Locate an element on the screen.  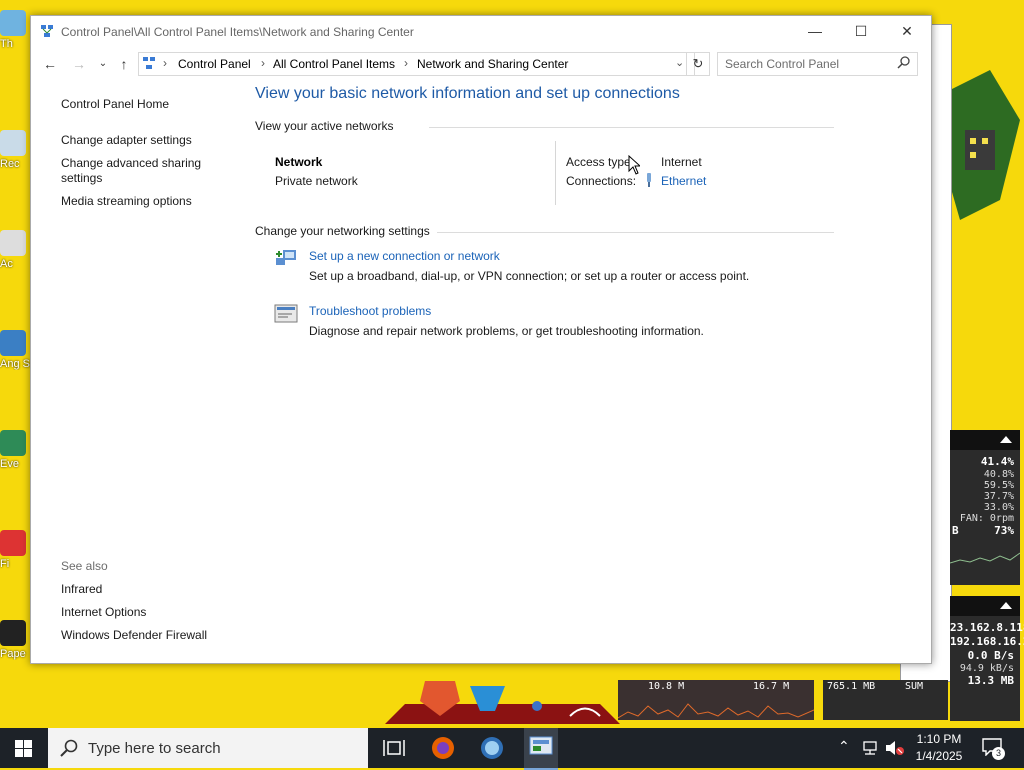
up-button: ↑ is located at coordinates (124, 64).